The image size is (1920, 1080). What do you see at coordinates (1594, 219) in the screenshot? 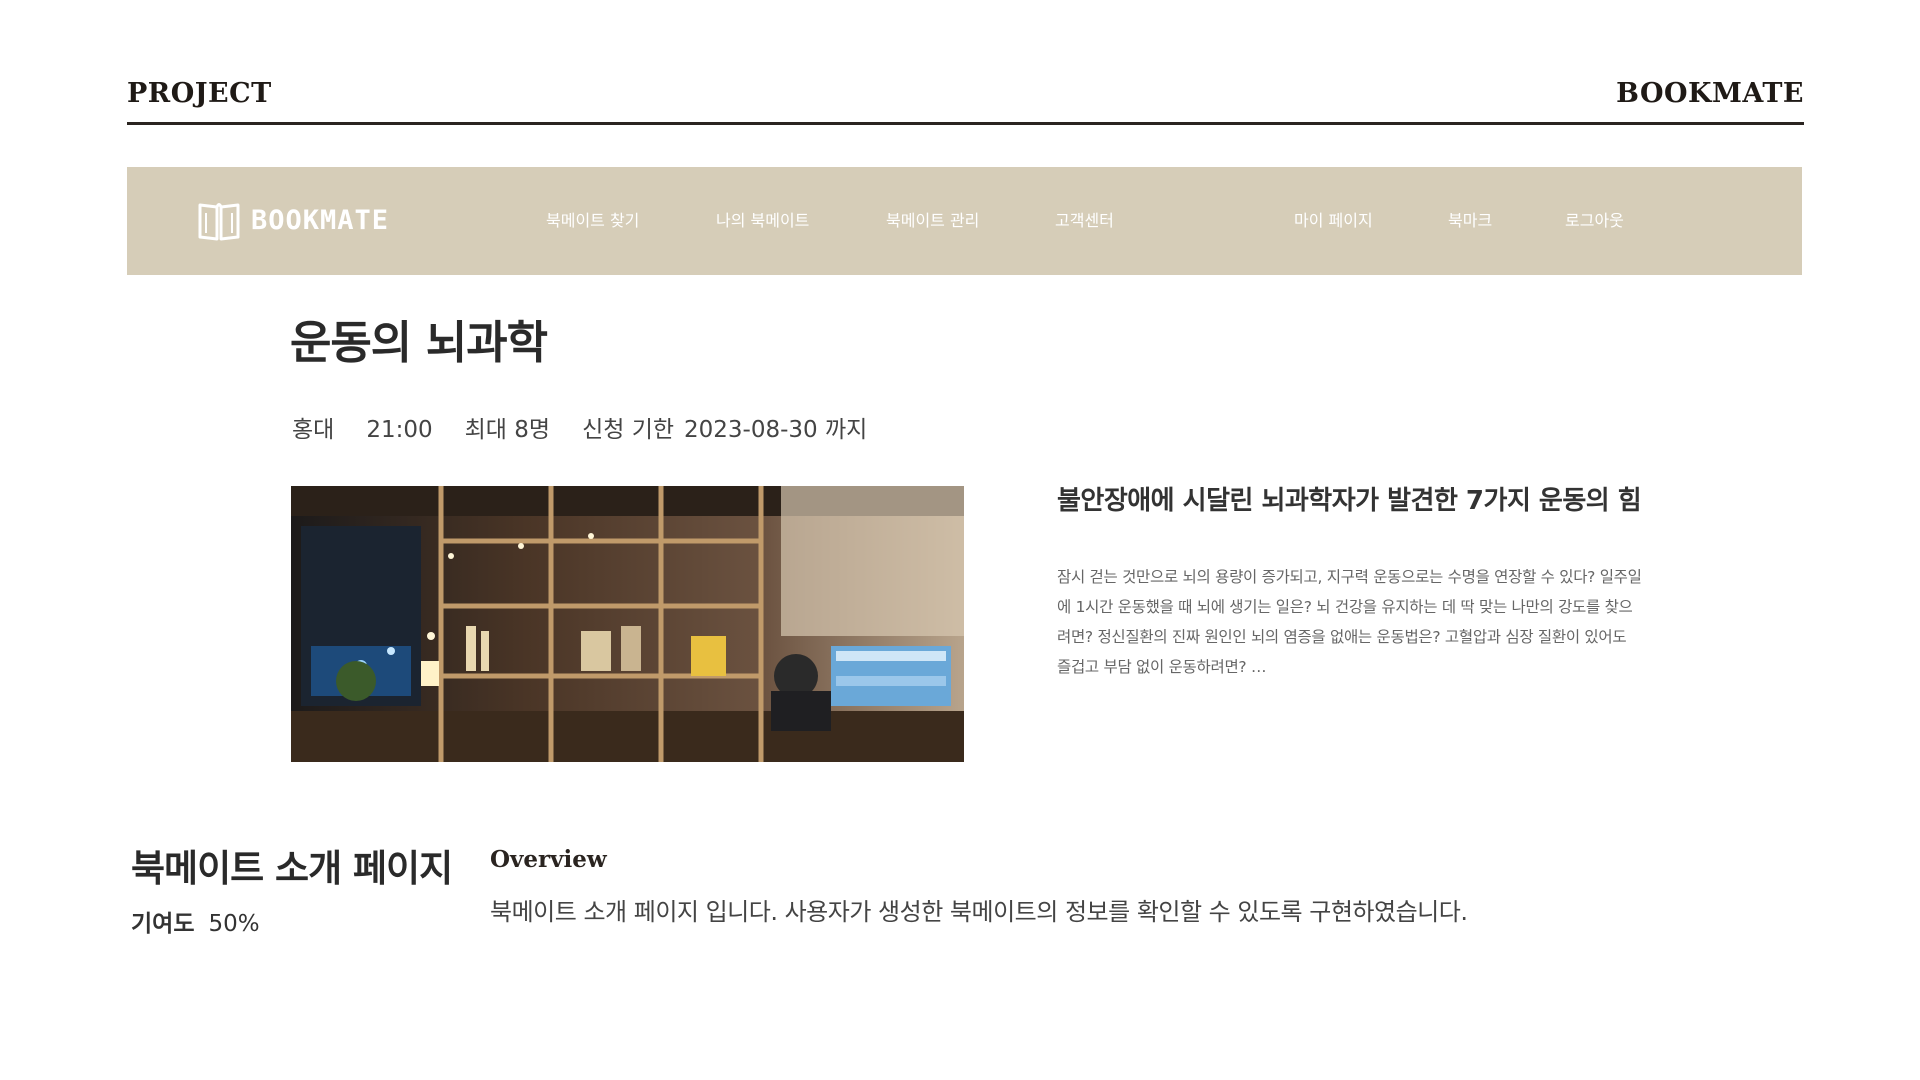
I see `nav-logout: 로그아웃` at bounding box center [1594, 219].